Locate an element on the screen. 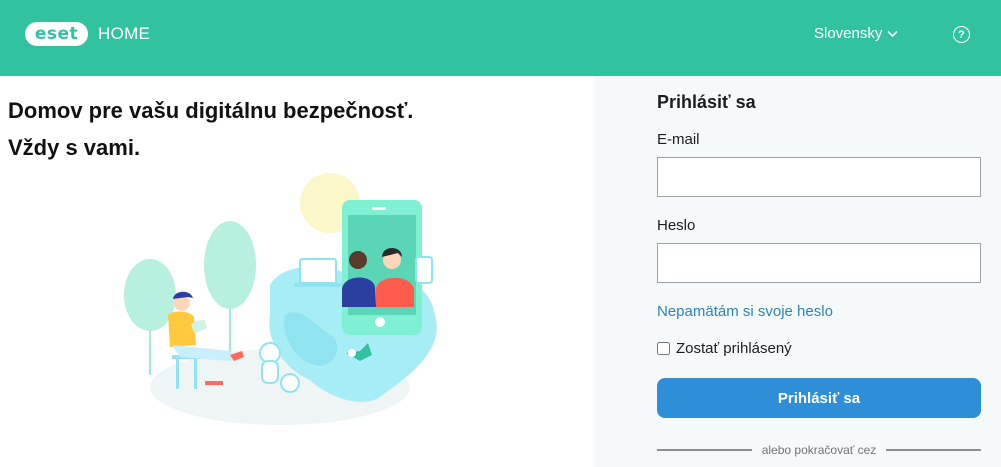 The width and height of the screenshot is (1001, 467). email-label: E-mail is located at coordinates (678, 139).